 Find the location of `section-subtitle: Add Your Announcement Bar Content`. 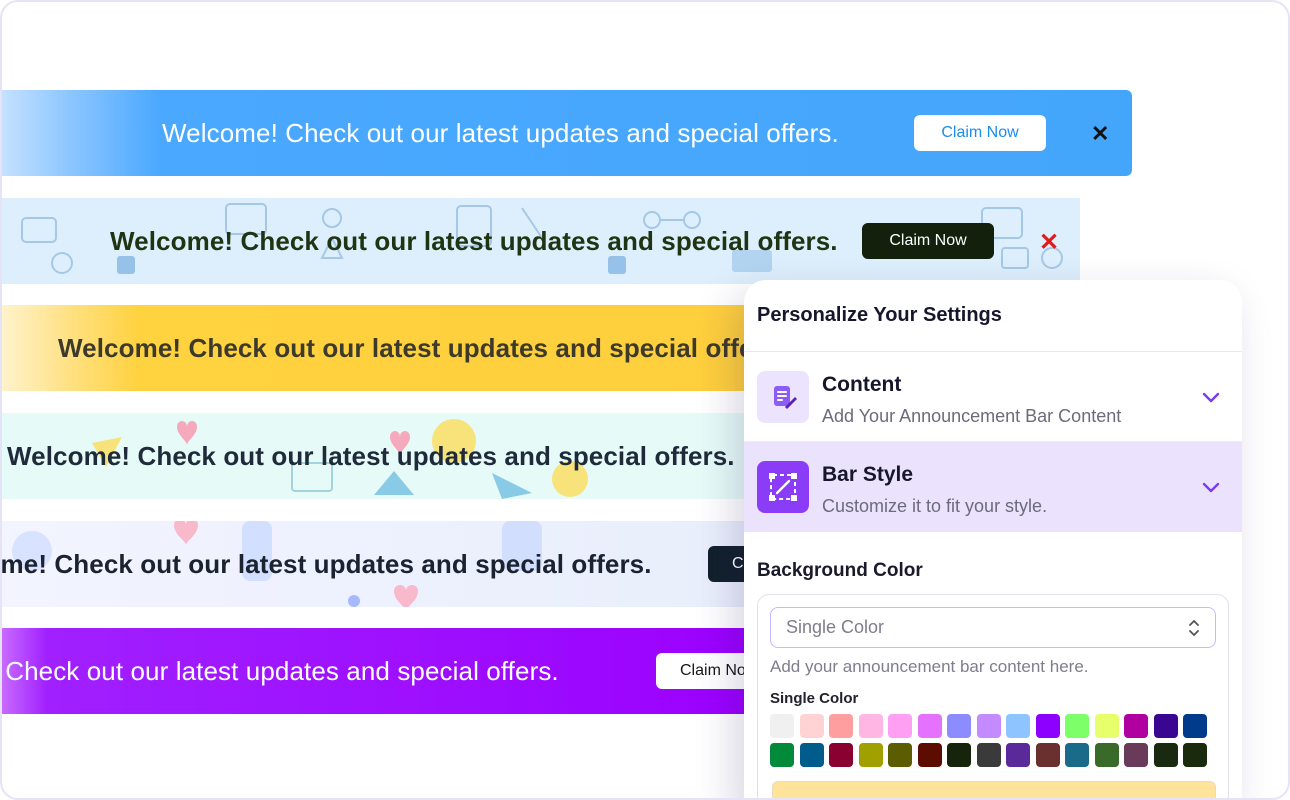

section-subtitle: Add Your Announcement Bar Content is located at coordinates (972, 416).